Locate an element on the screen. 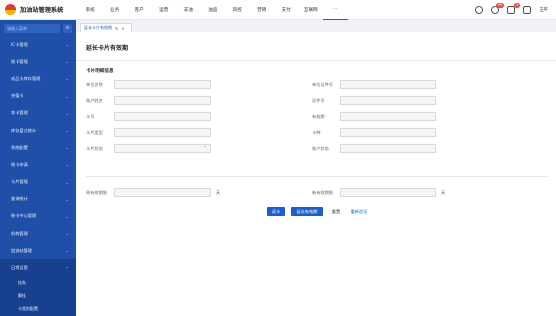 This screenshot has height=316, width=556. section-title: 卡片明细信息 is located at coordinates (100, 71).